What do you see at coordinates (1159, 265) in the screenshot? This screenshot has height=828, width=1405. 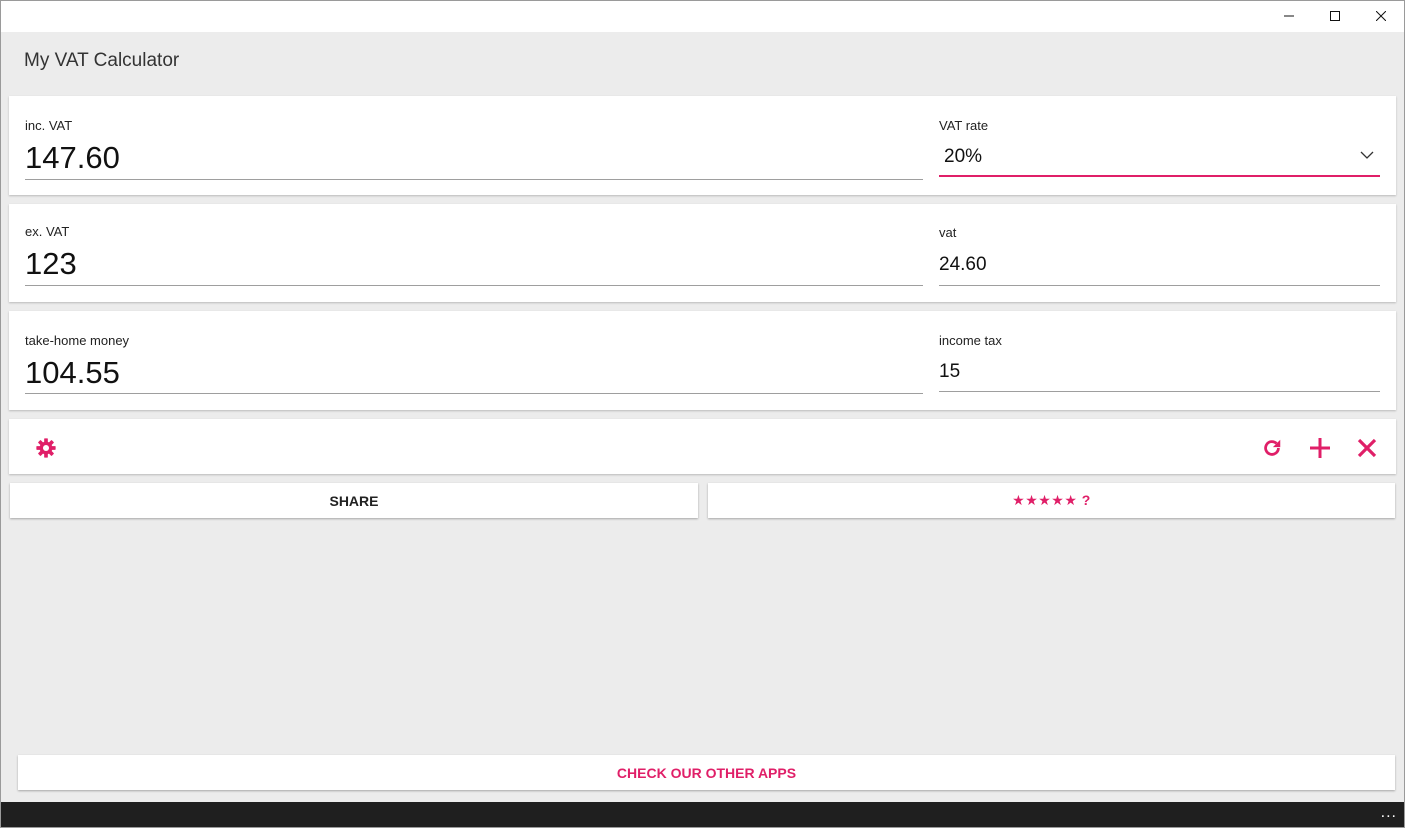 I see `vat-input` at bounding box center [1159, 265].